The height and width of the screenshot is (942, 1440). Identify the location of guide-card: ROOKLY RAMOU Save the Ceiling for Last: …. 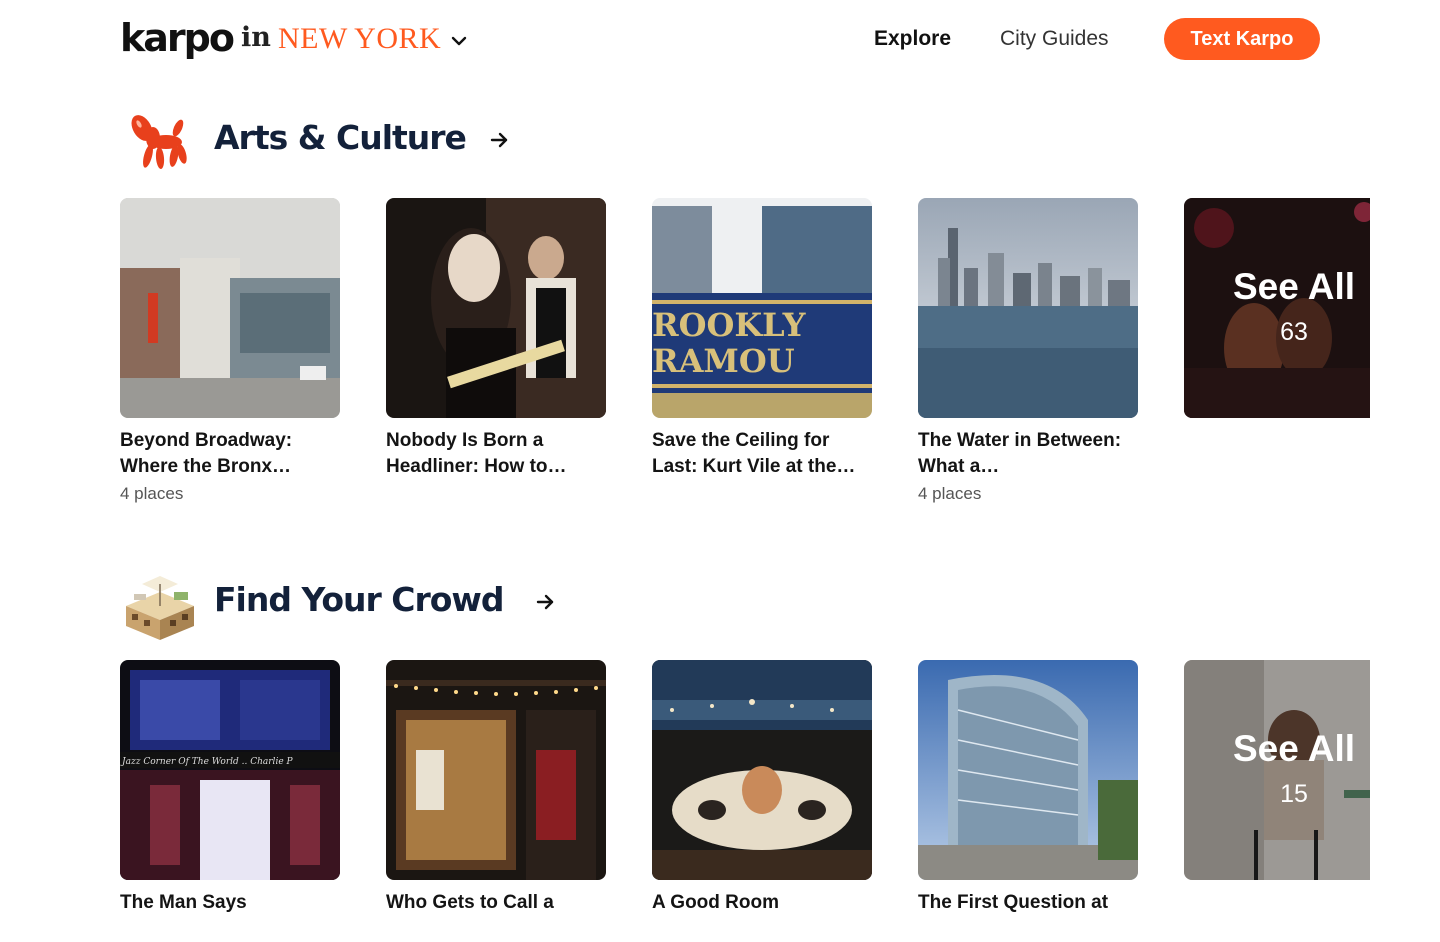
(762, 341).